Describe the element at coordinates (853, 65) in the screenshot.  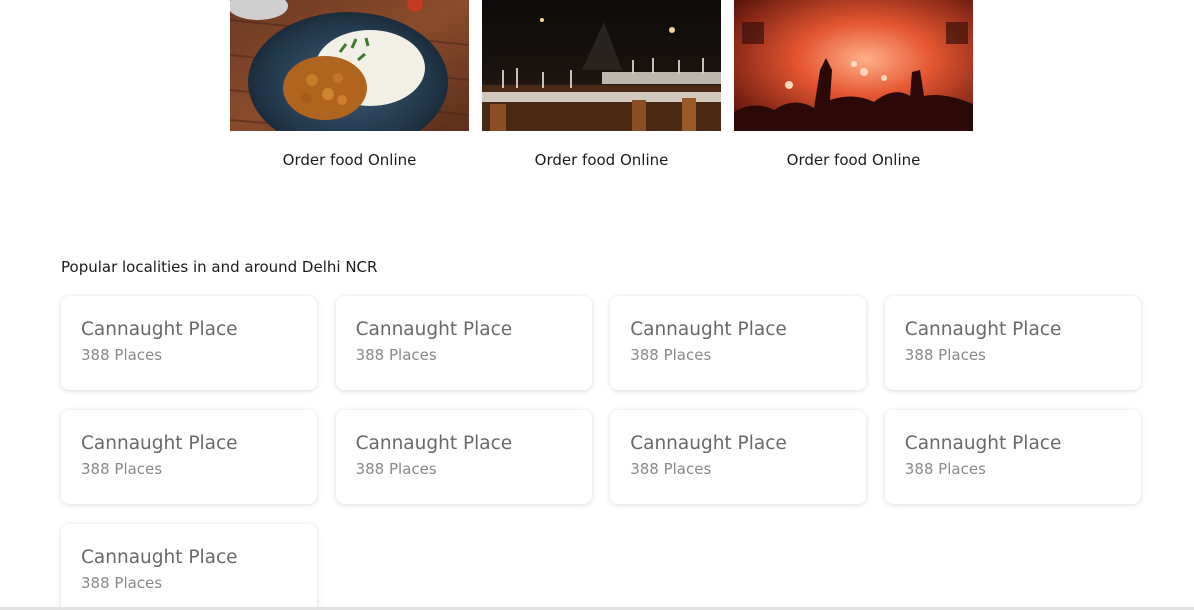
I see `nightlife-concert-crowd-image` at that location.